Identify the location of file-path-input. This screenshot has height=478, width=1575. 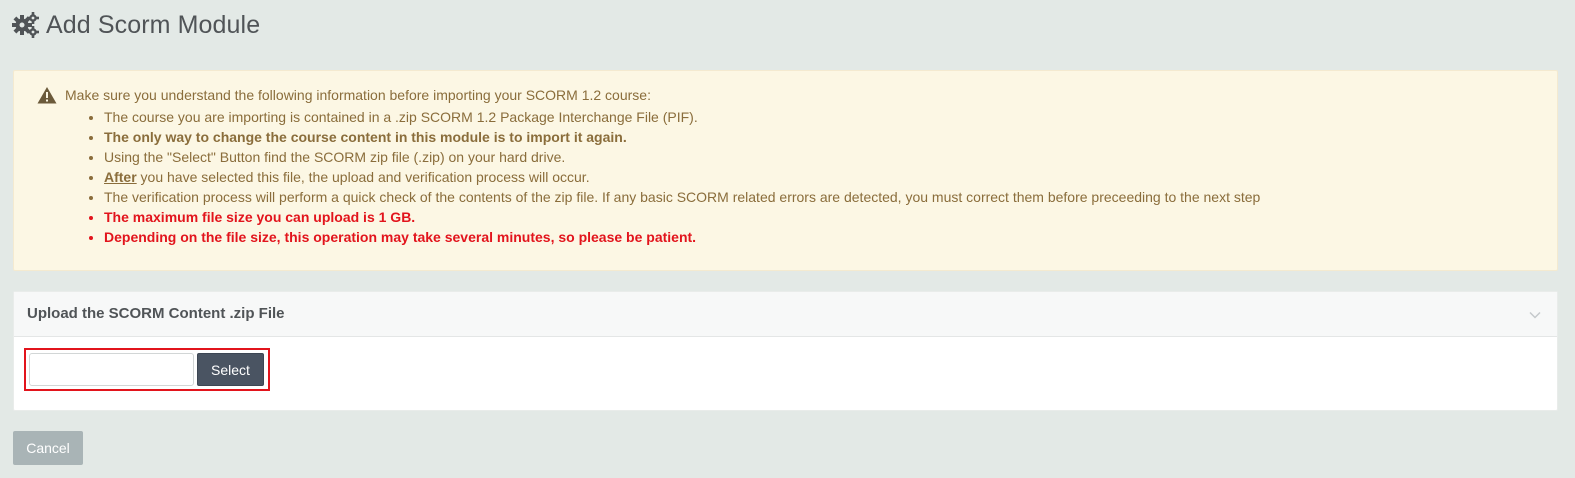
(111, 369).